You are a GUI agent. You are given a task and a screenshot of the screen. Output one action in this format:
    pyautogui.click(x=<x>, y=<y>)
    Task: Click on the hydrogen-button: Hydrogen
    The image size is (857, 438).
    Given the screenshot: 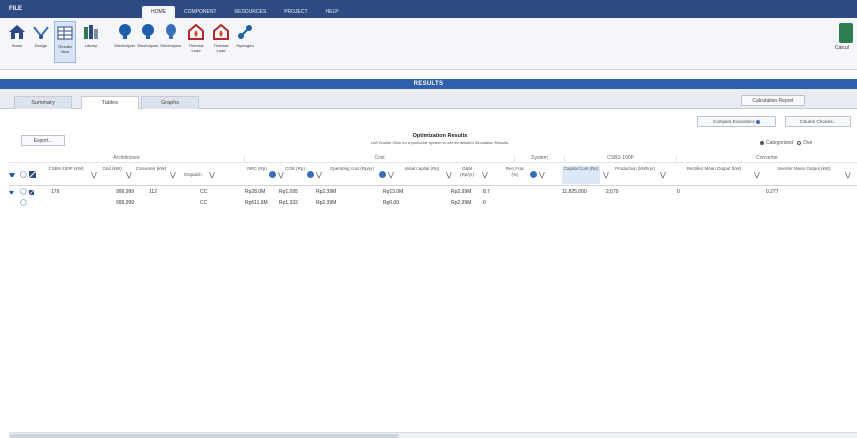 What is the action you would take?
    pyautogui.click(x=245, y=41)
    